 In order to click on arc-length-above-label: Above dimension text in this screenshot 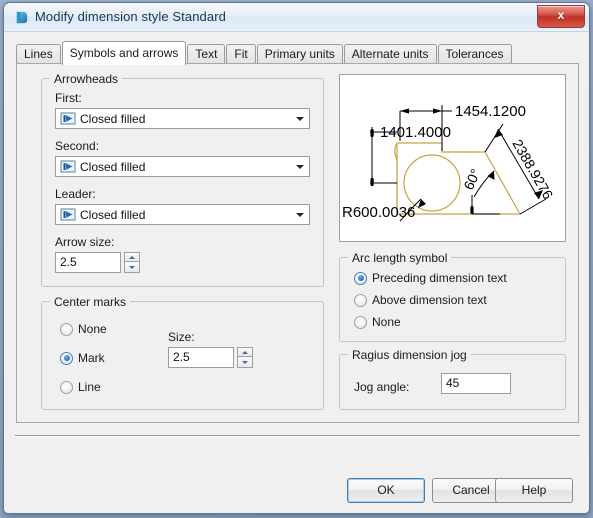, I will do `click(429, 300)`.